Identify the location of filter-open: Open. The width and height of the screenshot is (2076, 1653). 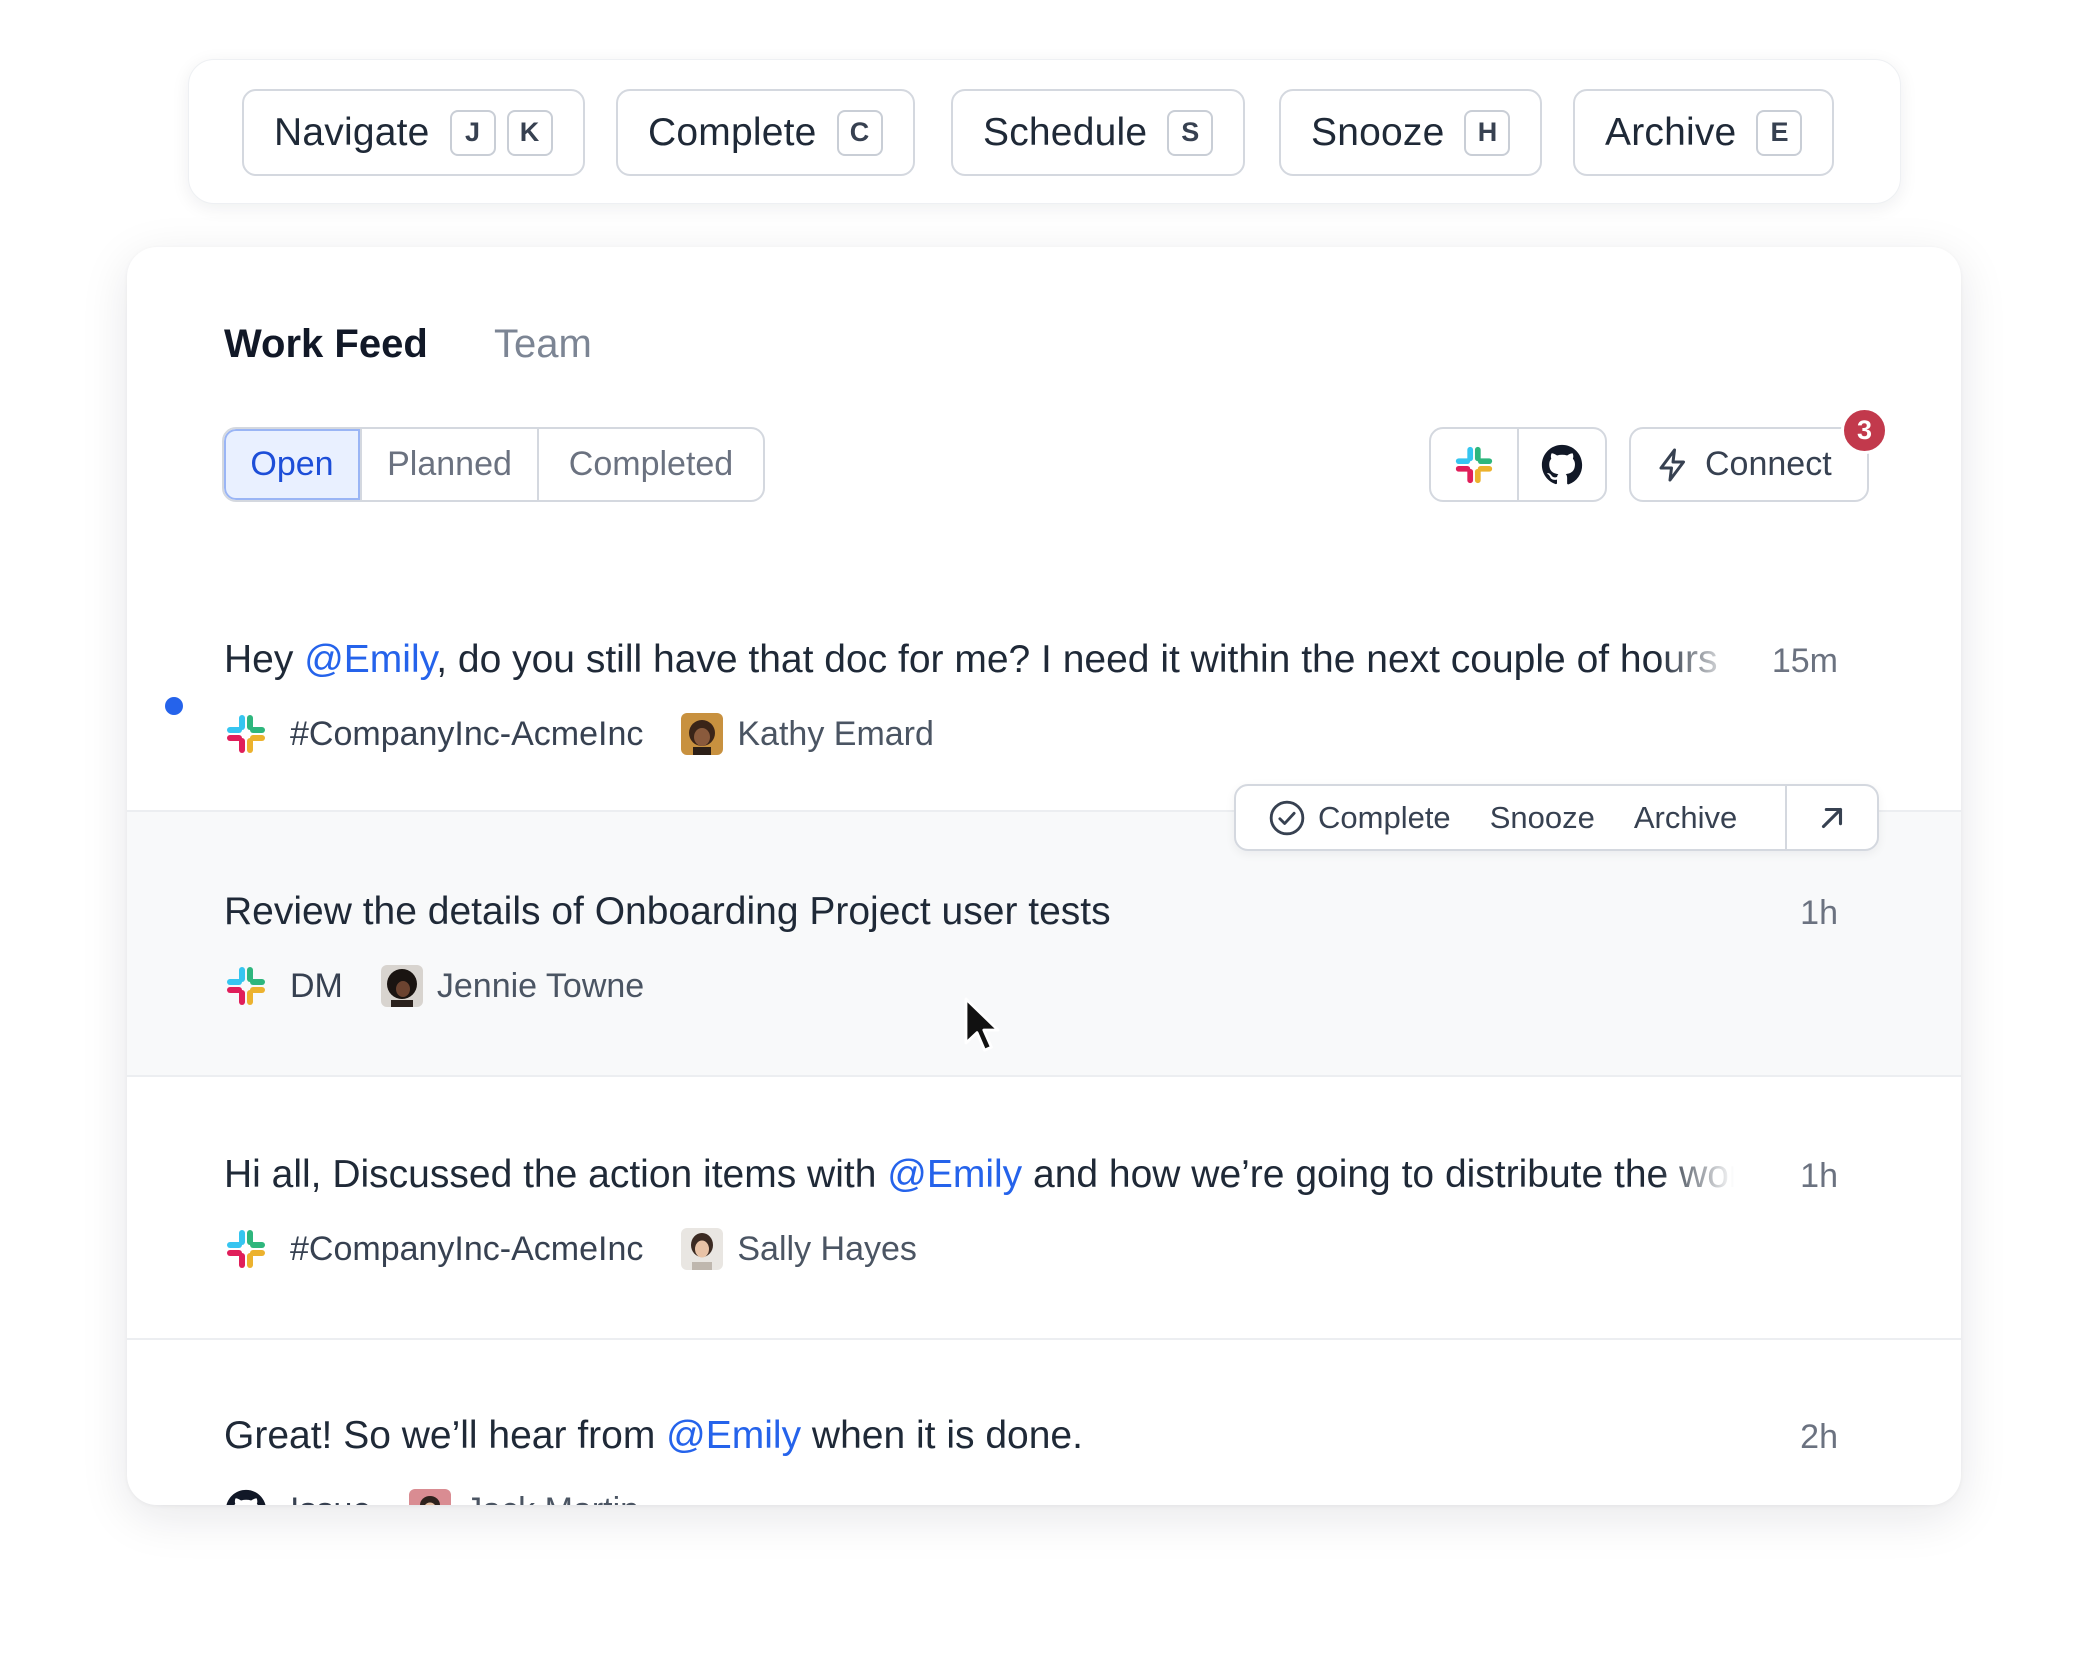
(292, 464).